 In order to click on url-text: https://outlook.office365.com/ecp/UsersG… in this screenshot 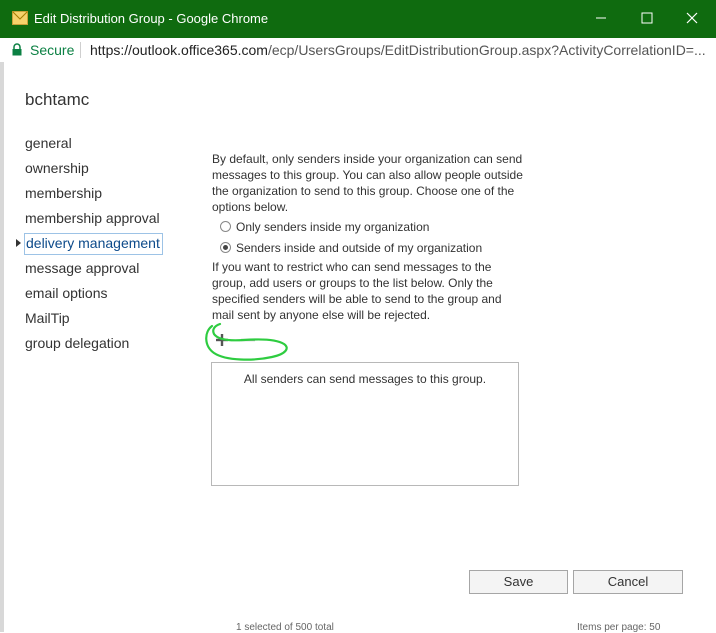, I will do `click(398, 50)`.